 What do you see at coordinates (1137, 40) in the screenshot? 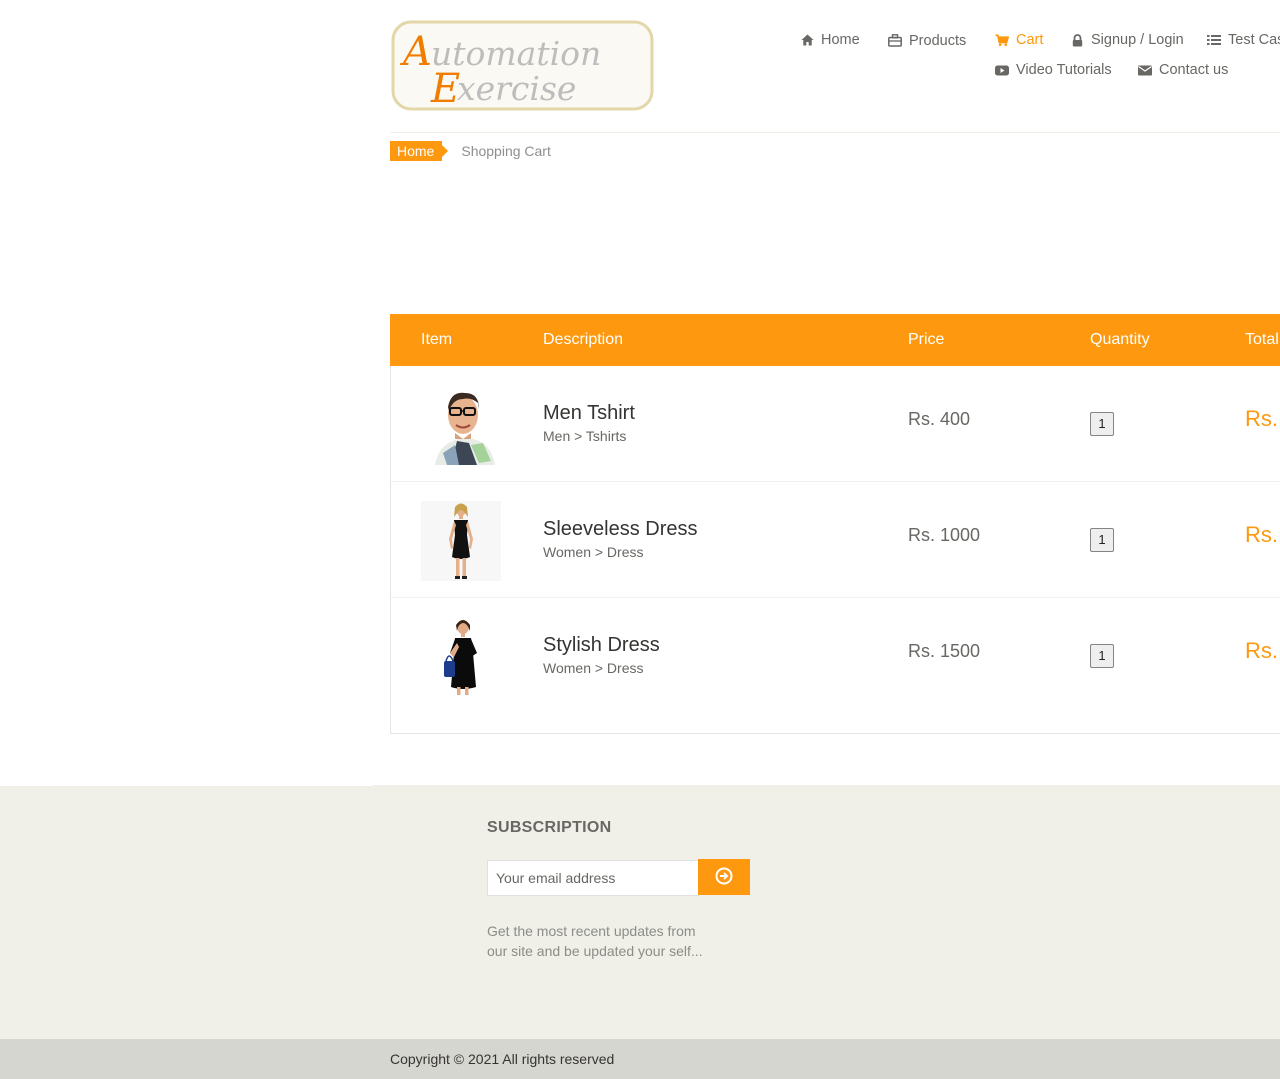
I see `nav-signup-login-label: Signup / Login` at bounding box center [1137, 40].